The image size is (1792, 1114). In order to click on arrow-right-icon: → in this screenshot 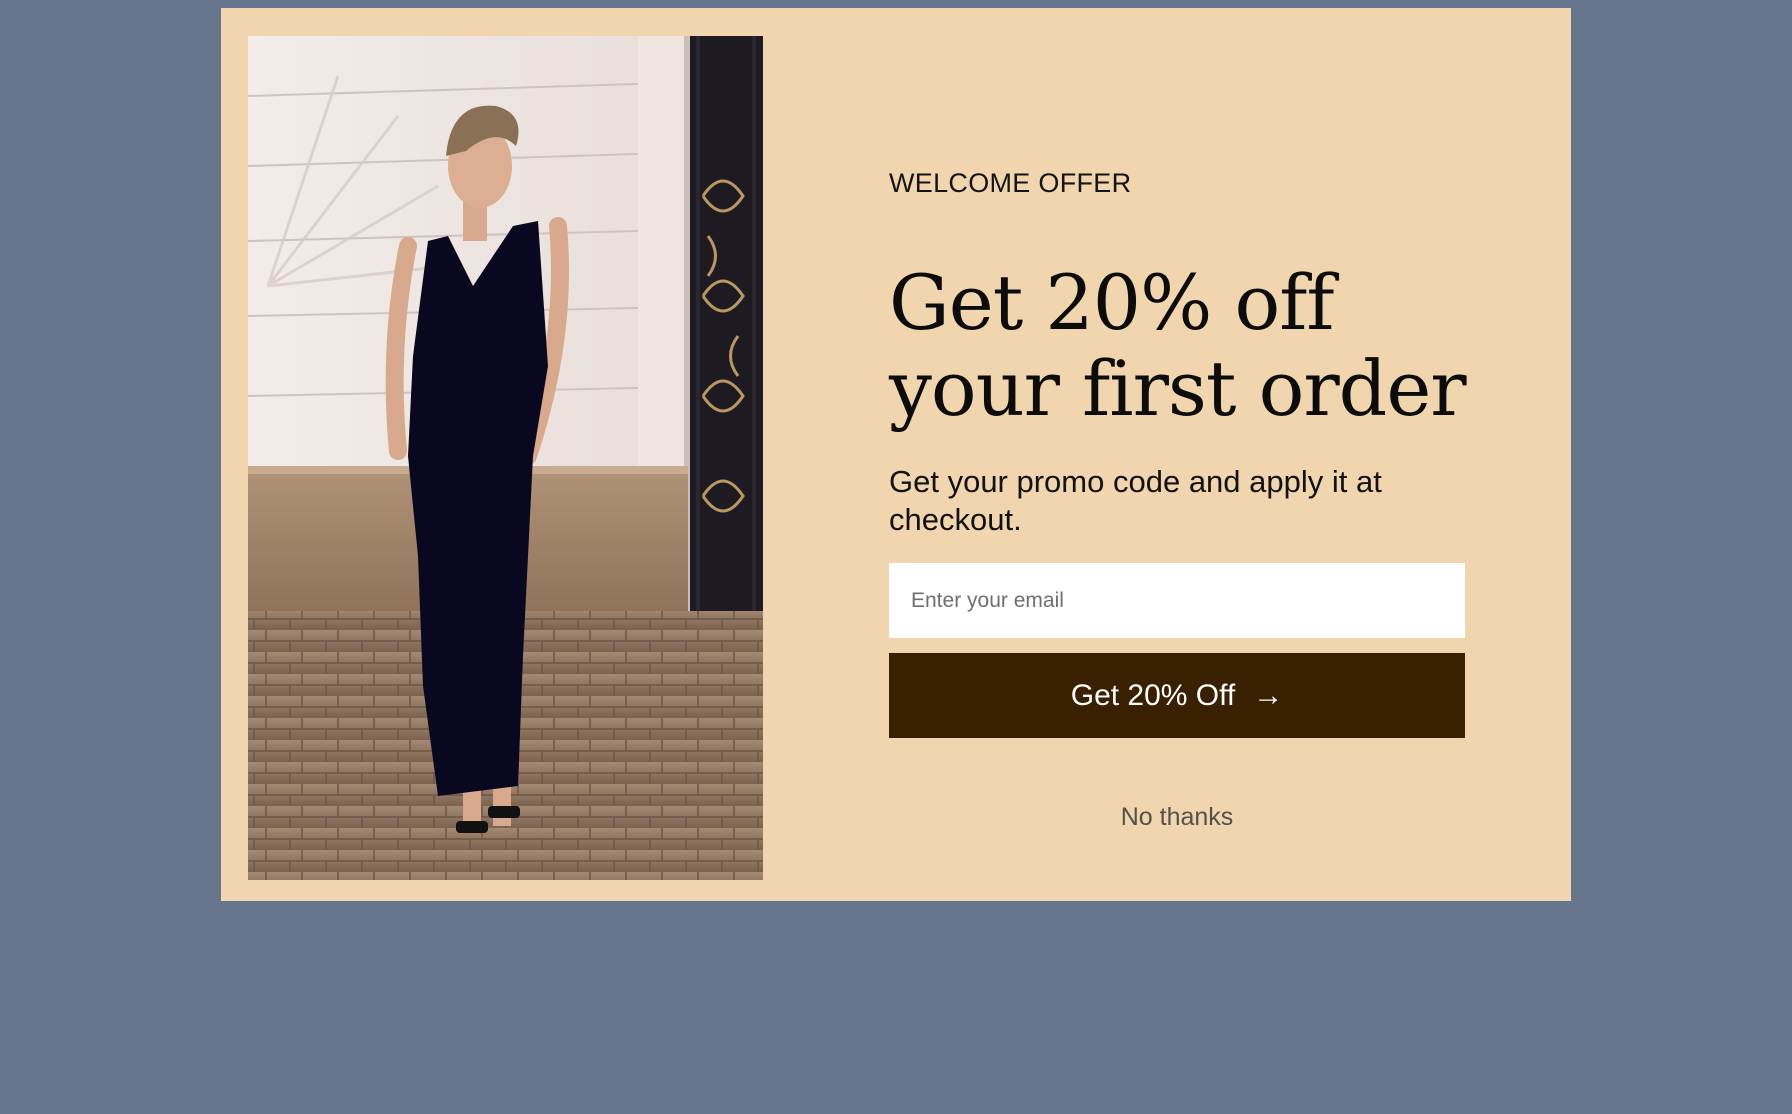, I will do `click(1268, 695)`.